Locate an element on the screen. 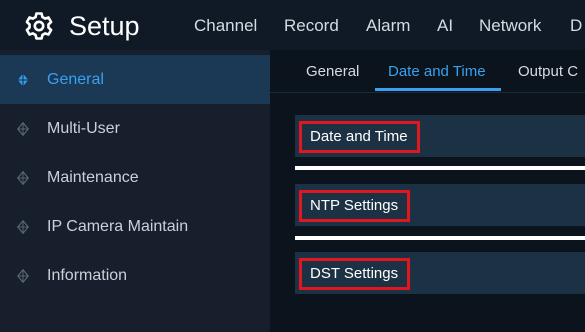 This screenshot has height=332, width=585. sidebar-item-general: General is located at coordinates (135, 79).